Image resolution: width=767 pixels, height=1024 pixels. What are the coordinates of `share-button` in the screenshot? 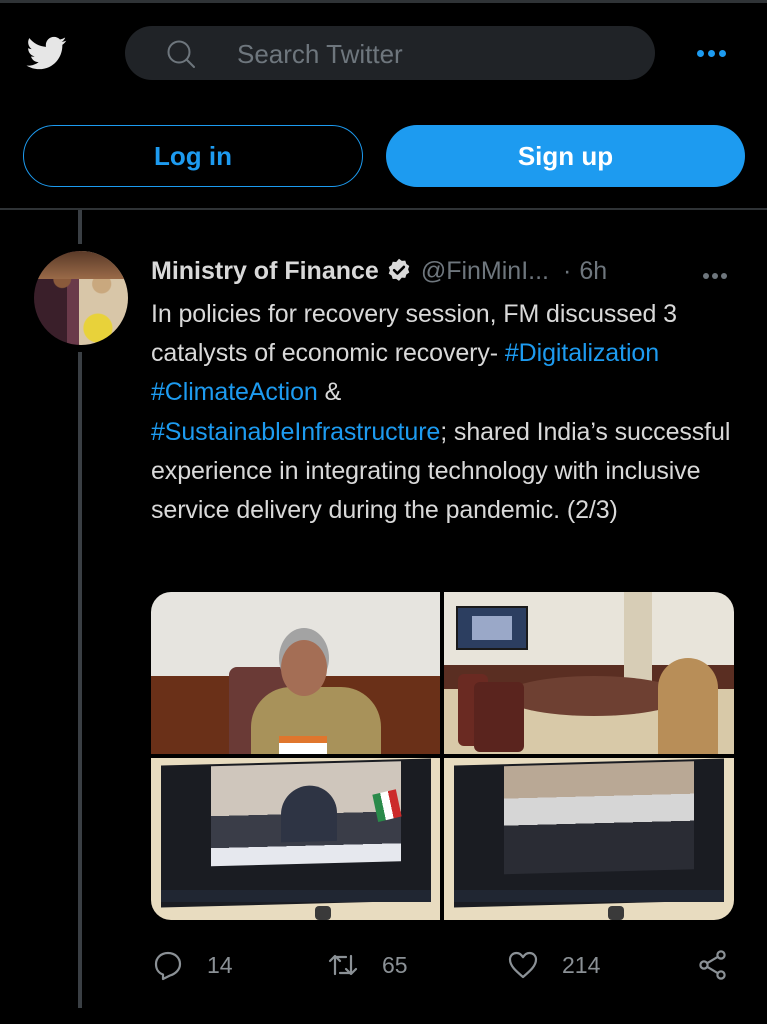 It's located at (713, 965).